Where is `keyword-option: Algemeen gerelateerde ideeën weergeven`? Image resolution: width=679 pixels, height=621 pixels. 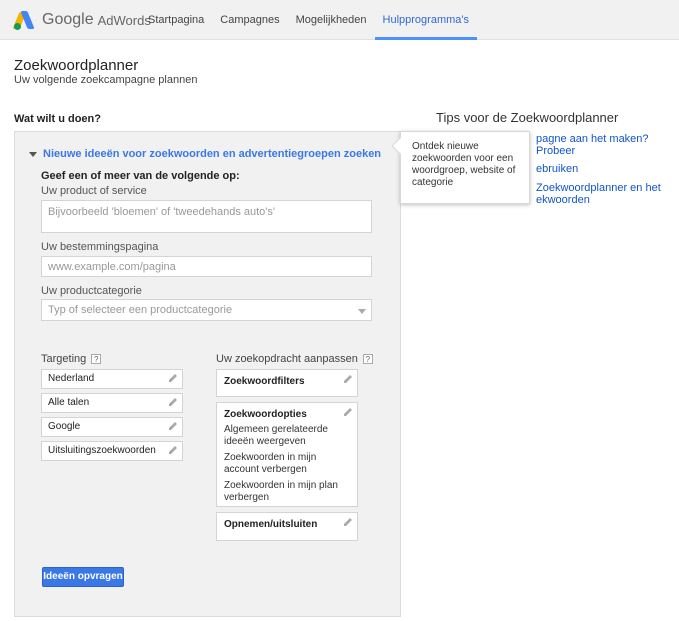 keyword-option: Algemeen gerelateerde ideeën weergeven is located at coordinates (276, 435).